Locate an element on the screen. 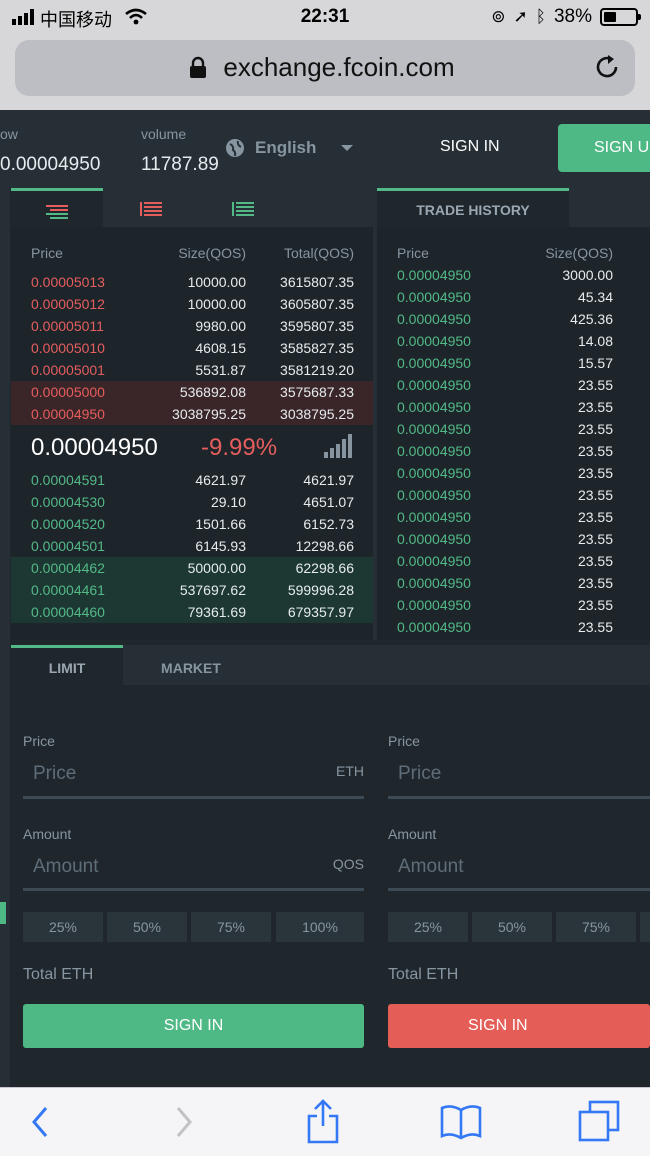 This screenshot has height=1156, width=650. buy-signin-button: SIGN IN is located at coordinates (193, 1026).